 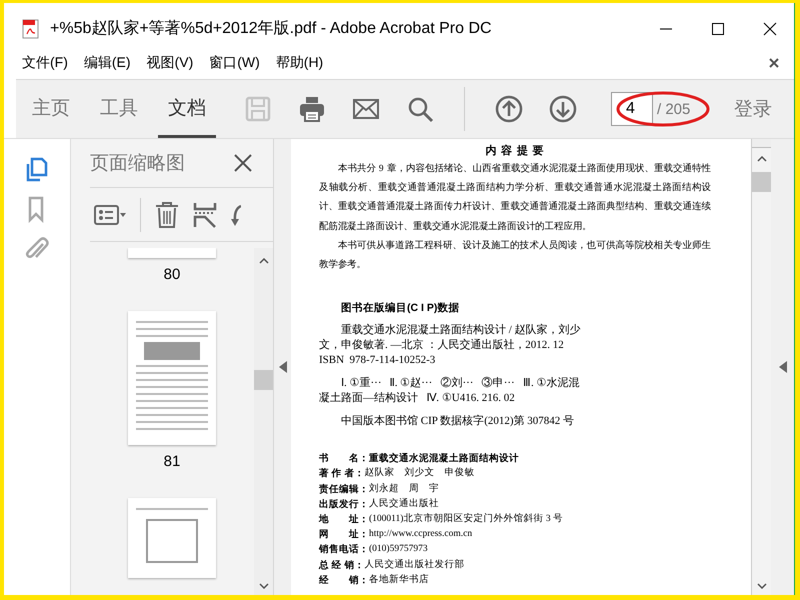 What do you see at coordinates (344, 550) in the screenshot?
I see `field-label: 销售电话：` at bounding box center [344, 550].